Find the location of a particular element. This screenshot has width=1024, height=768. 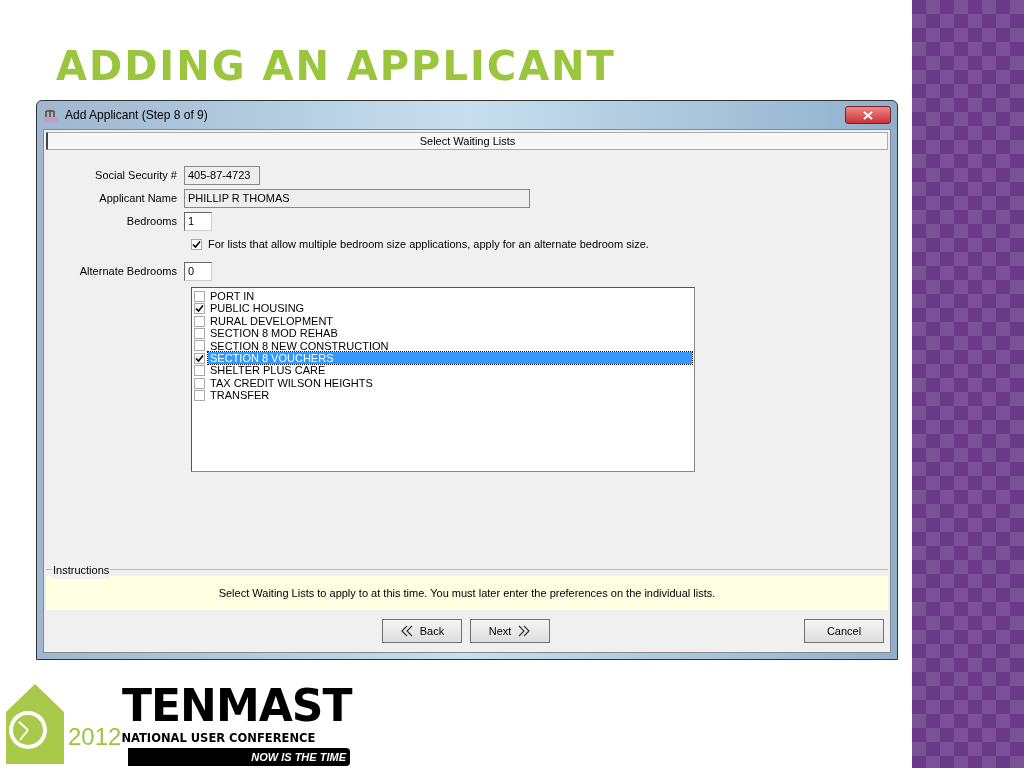

list-item: SECTION 8 MOD REHAB is located at coordinates (274, 333).